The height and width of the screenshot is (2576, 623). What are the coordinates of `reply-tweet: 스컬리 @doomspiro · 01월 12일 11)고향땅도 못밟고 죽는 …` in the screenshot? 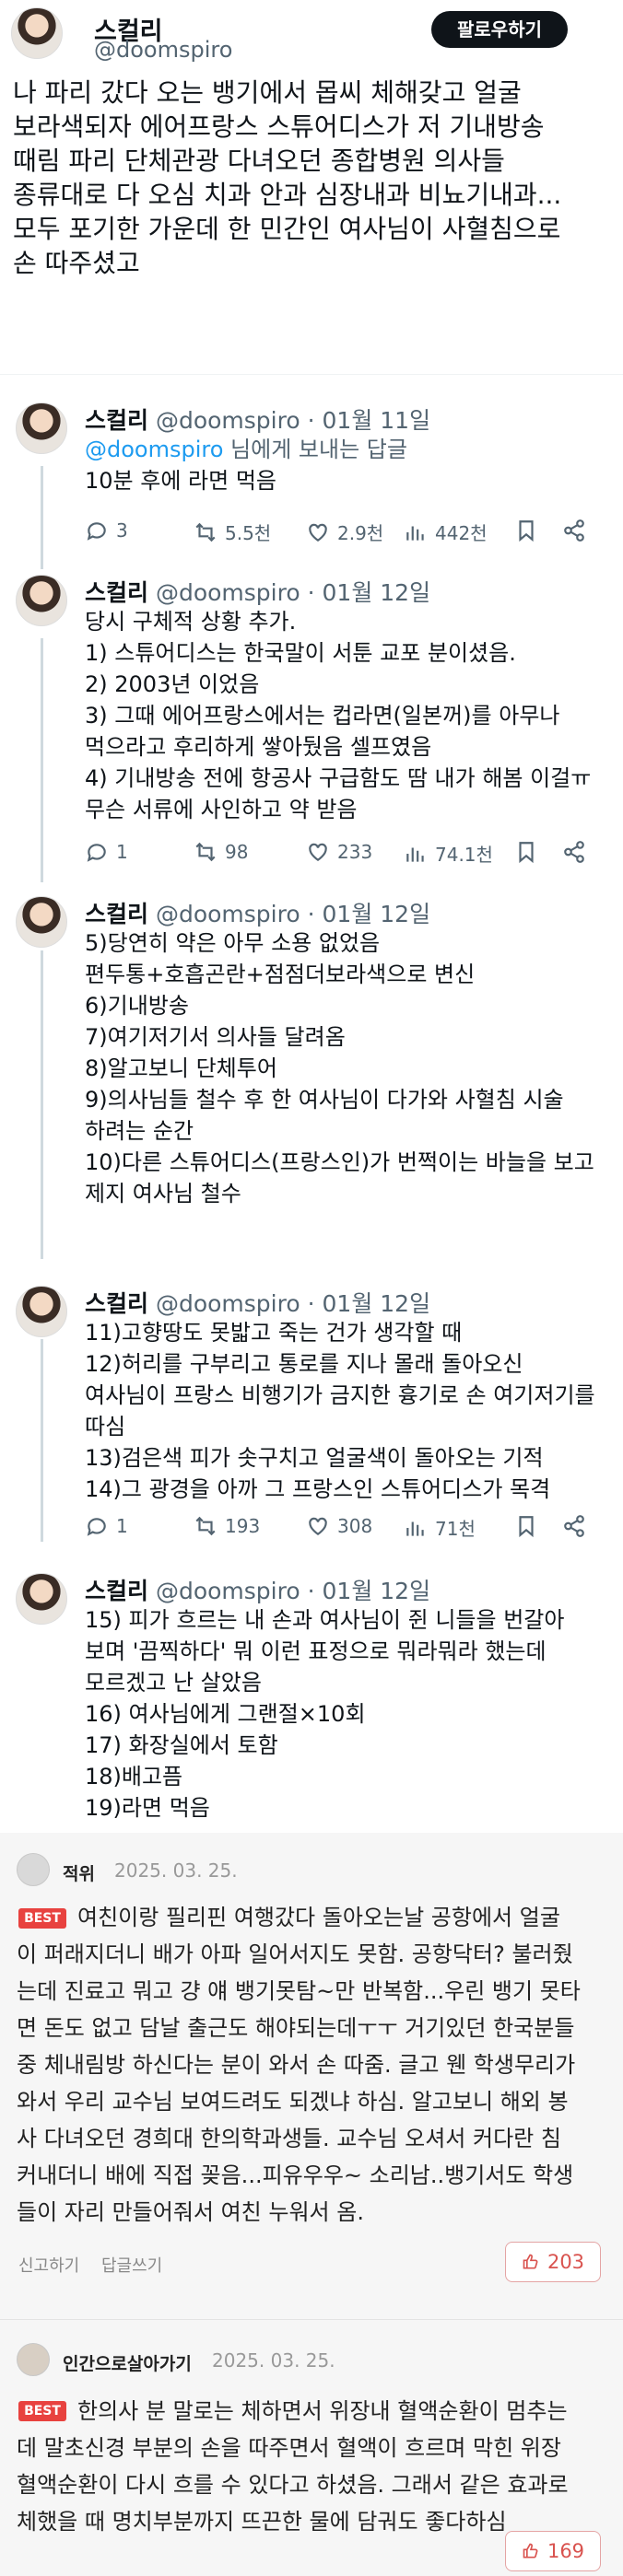 It's located at (311, 1415).